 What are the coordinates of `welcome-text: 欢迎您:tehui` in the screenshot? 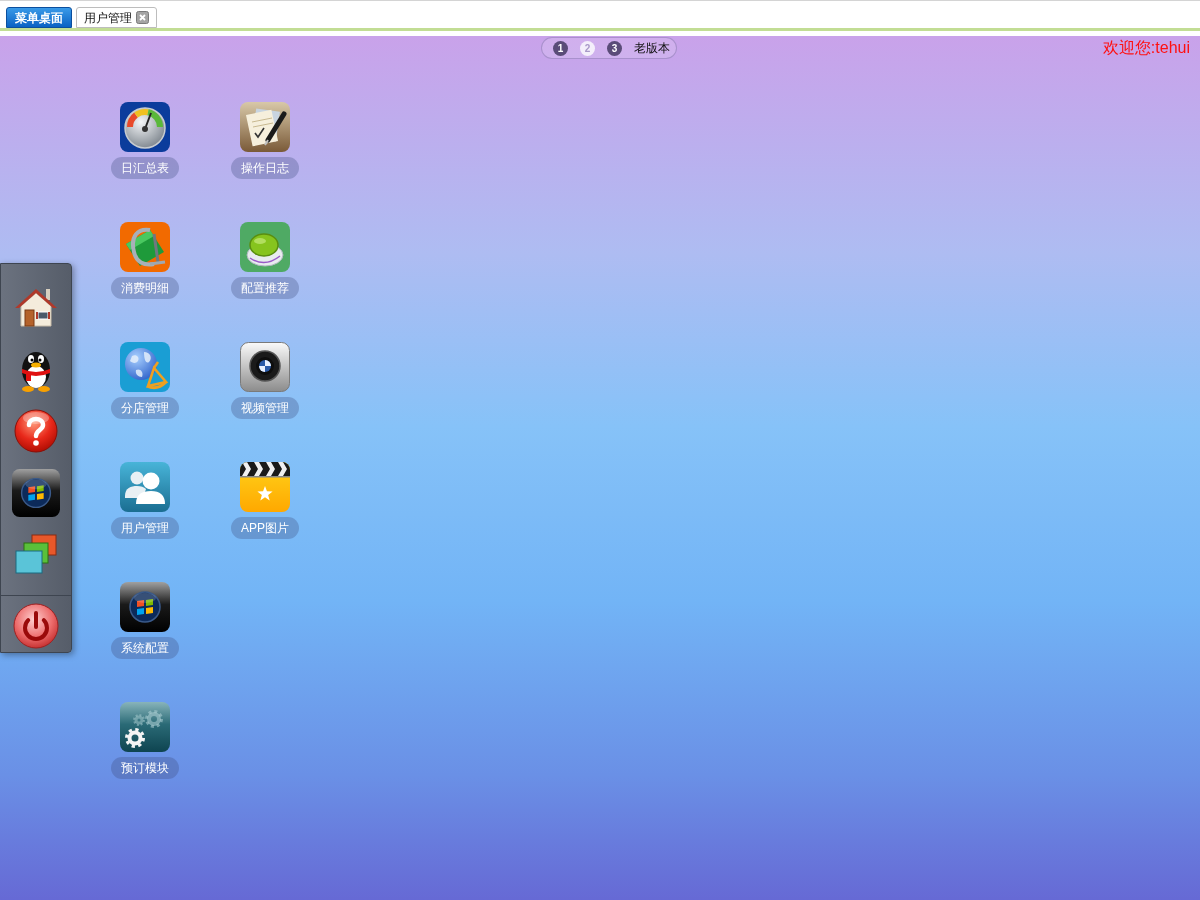 It's located at (1146, 47).